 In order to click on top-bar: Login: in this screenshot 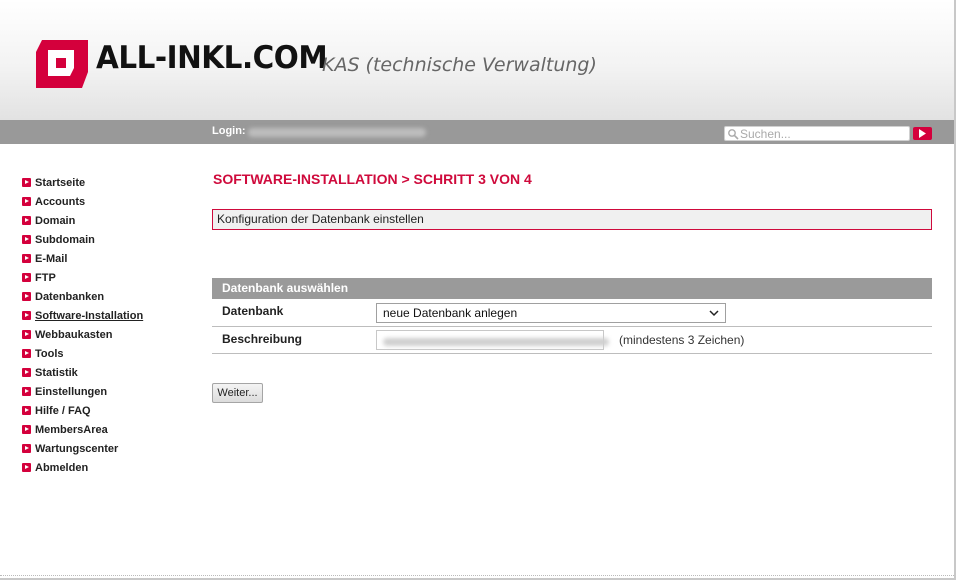, I will do `click(477, 132)`.